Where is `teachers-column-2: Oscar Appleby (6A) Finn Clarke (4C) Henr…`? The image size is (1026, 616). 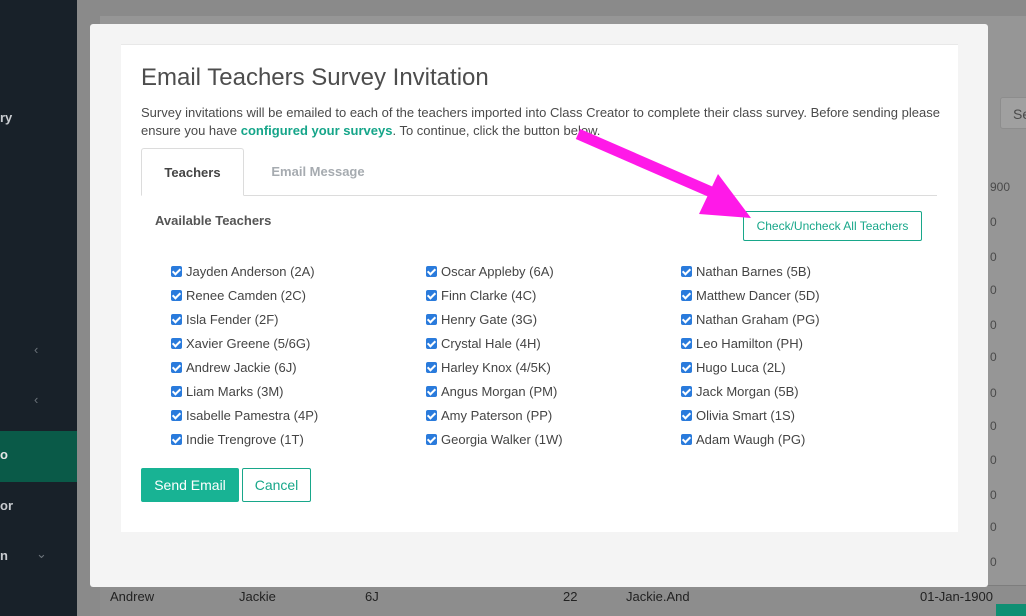 teachers-column-2: Oscar Appleby (6A) Finn Clarke (4C) Henr… is located at coordinates (494, 355).